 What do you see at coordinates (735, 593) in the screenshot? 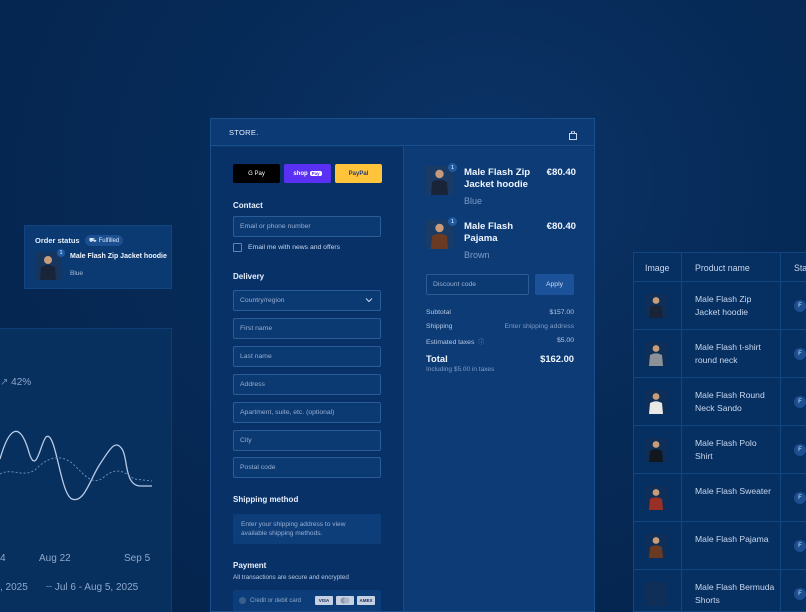
I see `product-name: Male Flash Bermuda Shorts` at bounding box center [735, 593].